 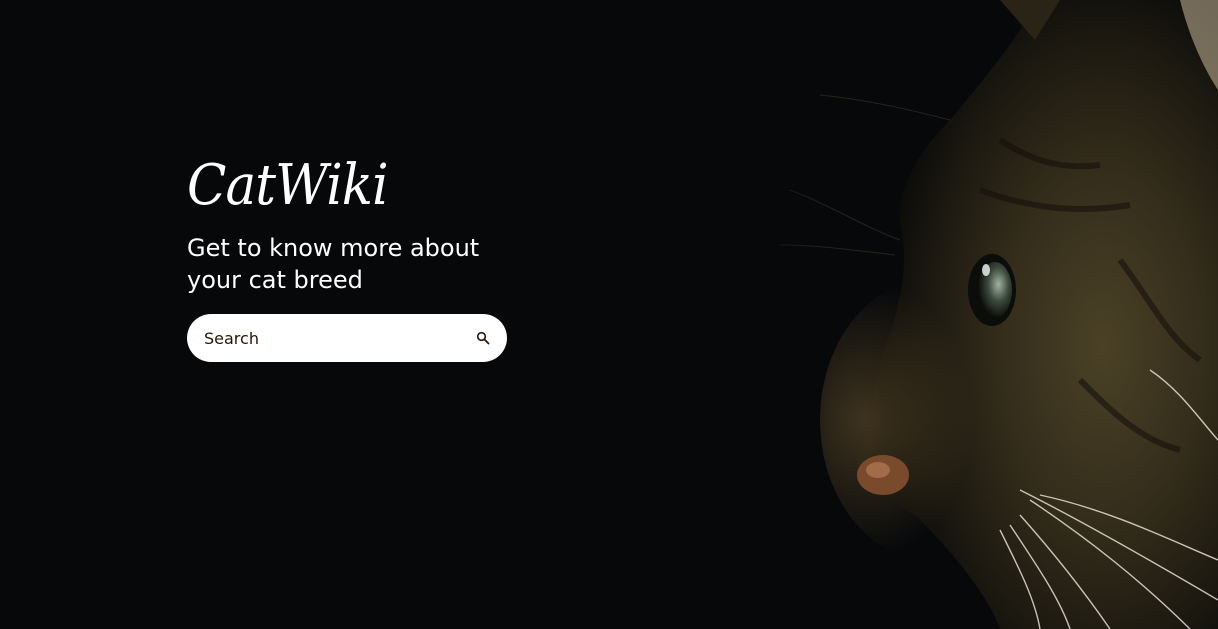 I want to click on search-icon, so click(x=483, y=338).